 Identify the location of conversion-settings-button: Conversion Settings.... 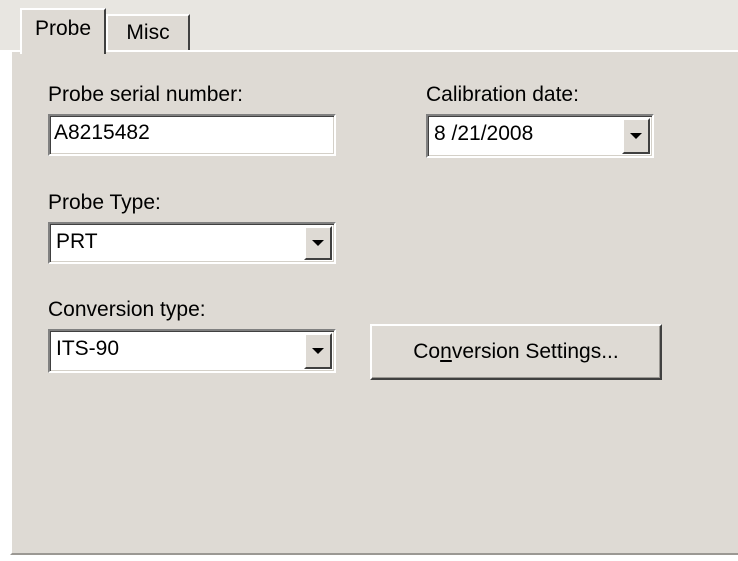
(516, 352).